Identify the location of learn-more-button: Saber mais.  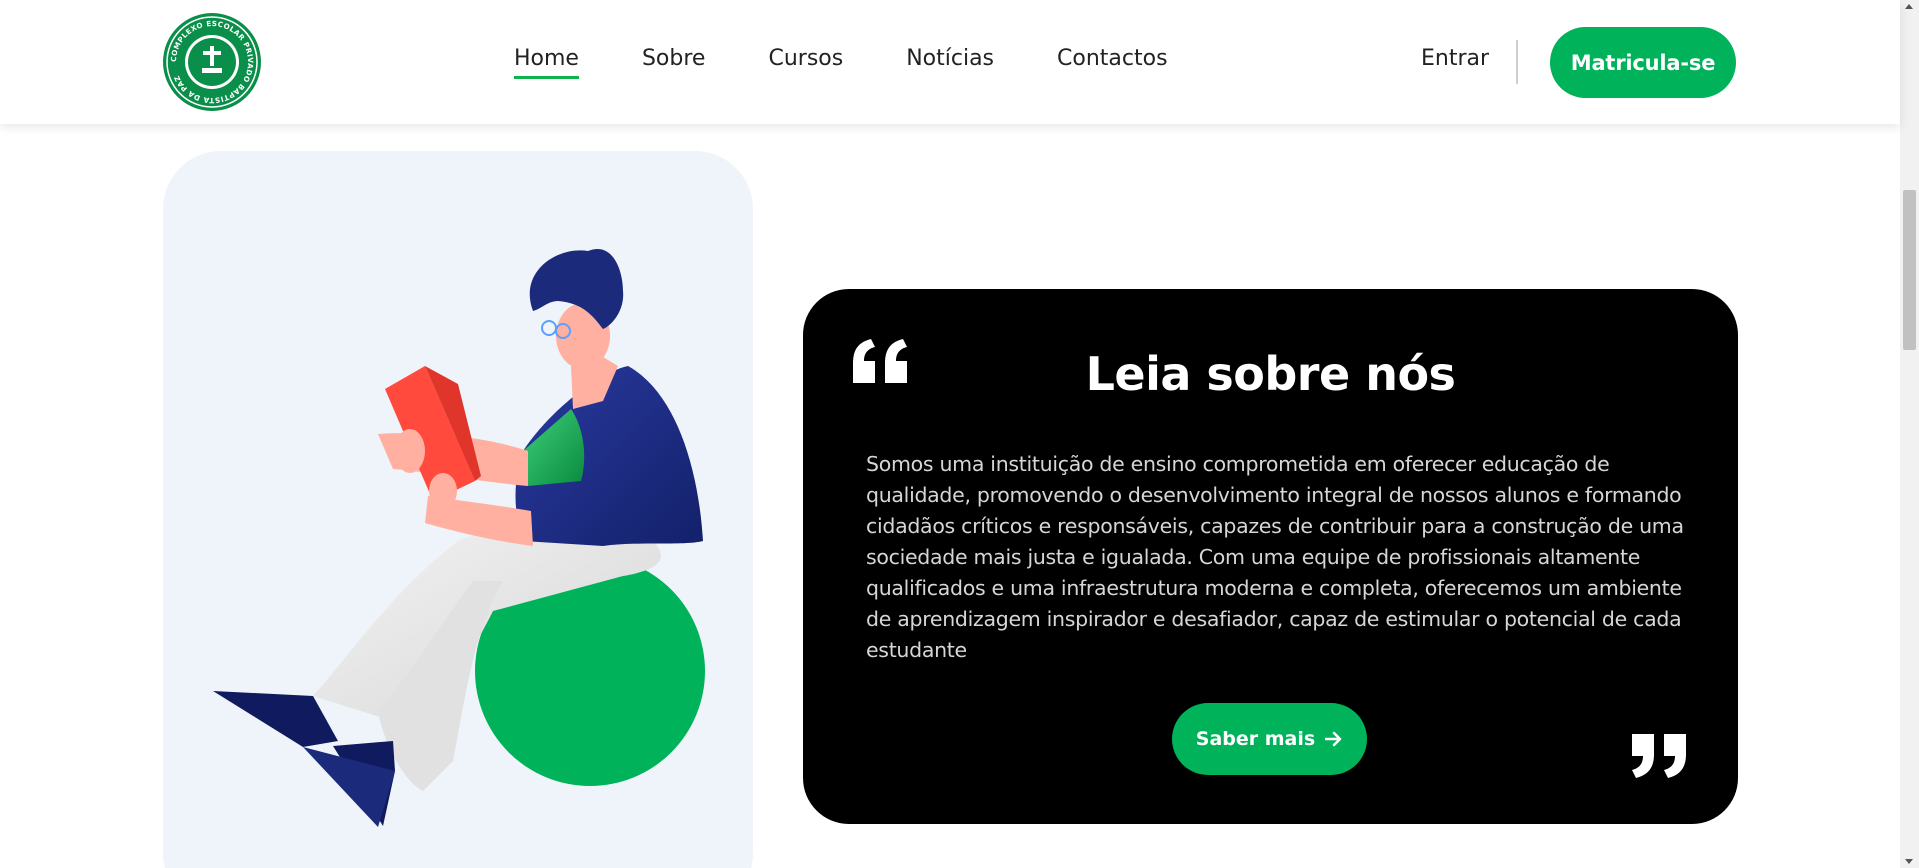
(1269, 739).